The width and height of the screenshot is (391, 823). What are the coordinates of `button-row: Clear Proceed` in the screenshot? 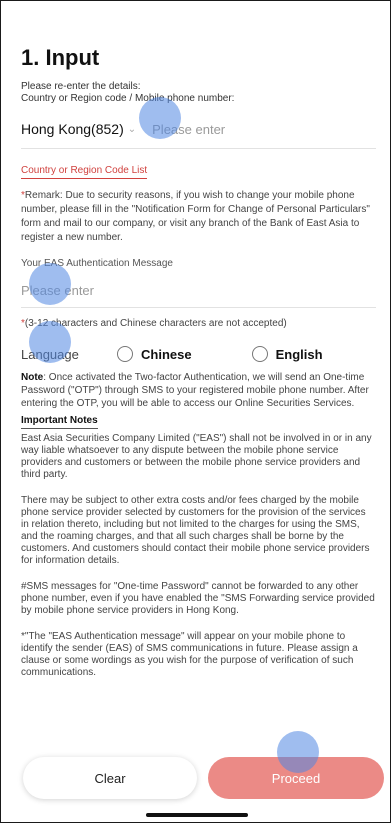 It's located at (203, 778).